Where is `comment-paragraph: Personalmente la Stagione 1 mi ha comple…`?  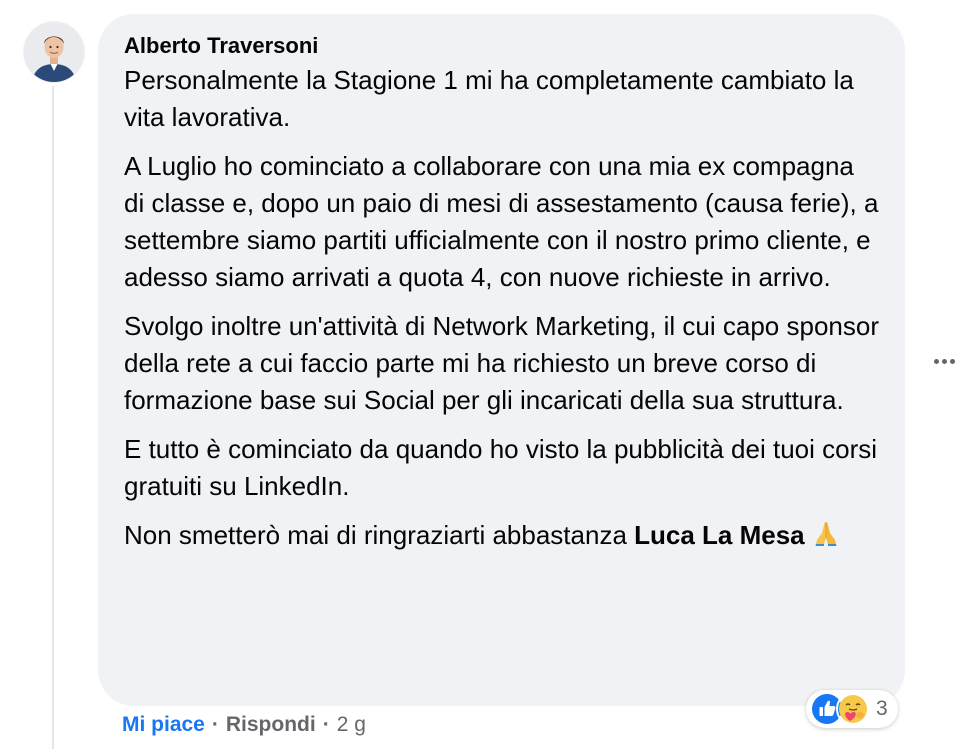 comment-paragraph: Personalmente la Stagione 1 mi ha comple… is located at coordinates (489, 98).